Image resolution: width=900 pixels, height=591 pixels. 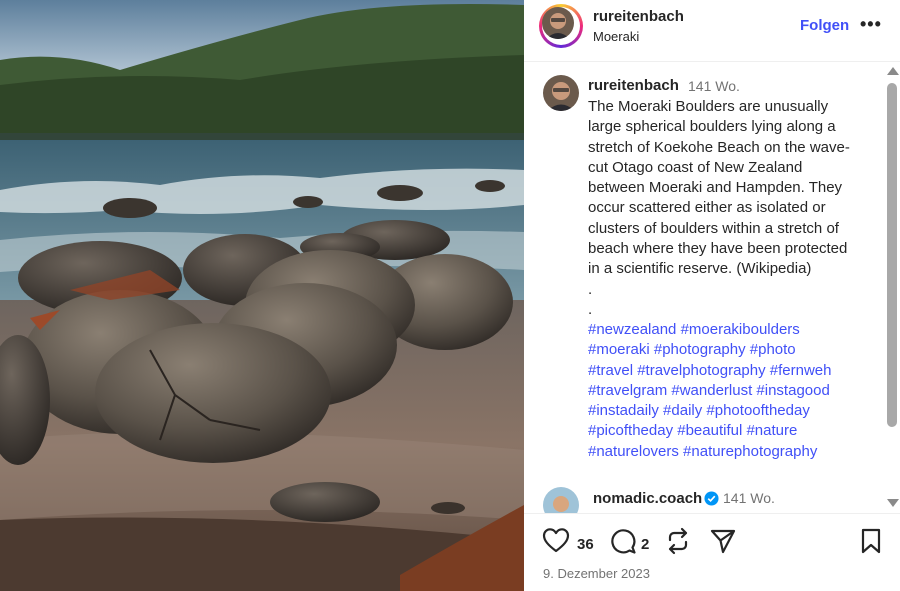 I want to click on caption-line: large spherical boulders lying along a, so click(x=712, y=127).